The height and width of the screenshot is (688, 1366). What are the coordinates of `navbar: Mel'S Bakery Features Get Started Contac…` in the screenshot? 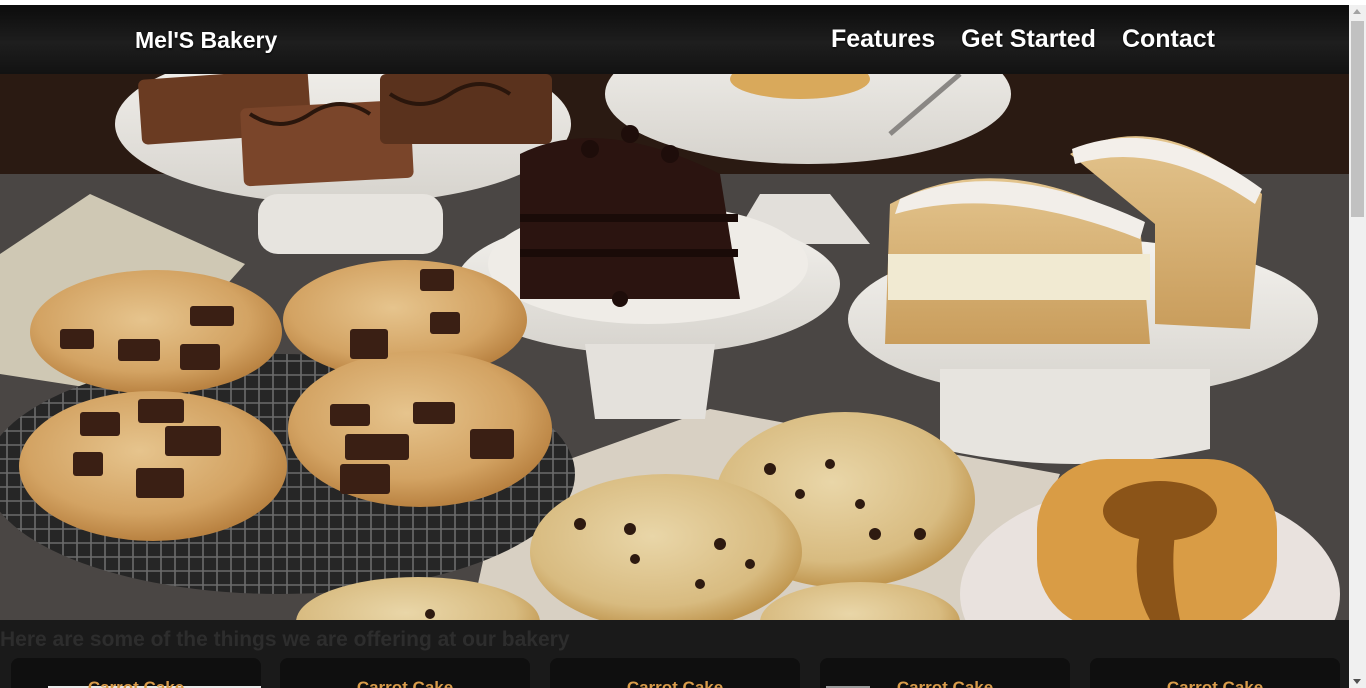 It's located at (674, 39).